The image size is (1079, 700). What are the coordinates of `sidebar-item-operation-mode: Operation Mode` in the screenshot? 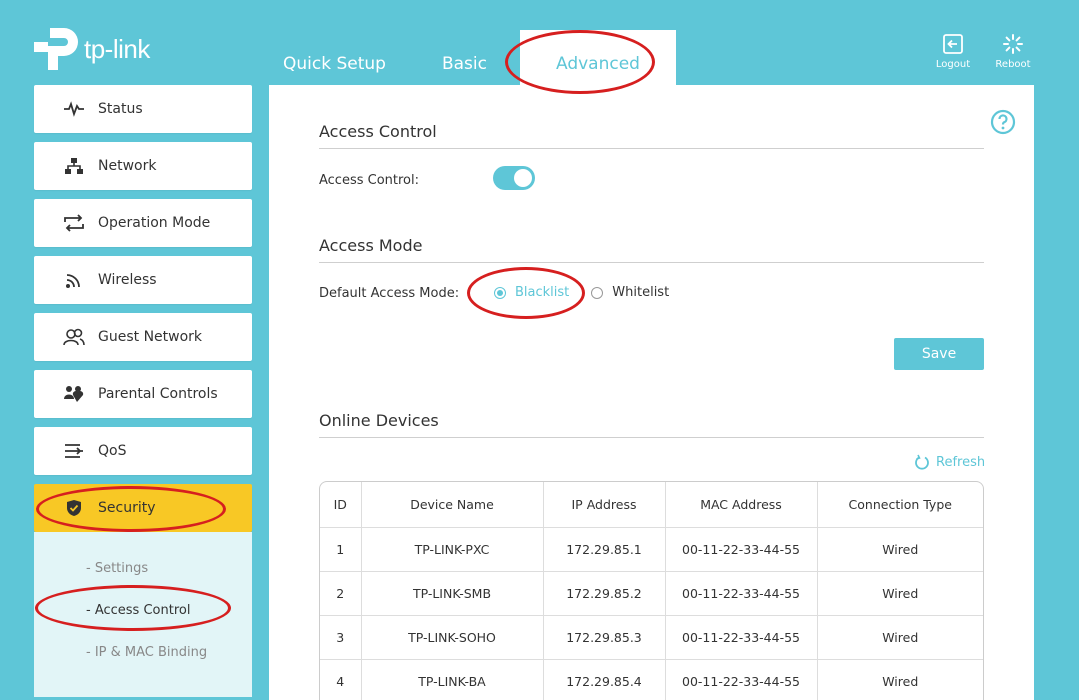 It's located at (143, 223).